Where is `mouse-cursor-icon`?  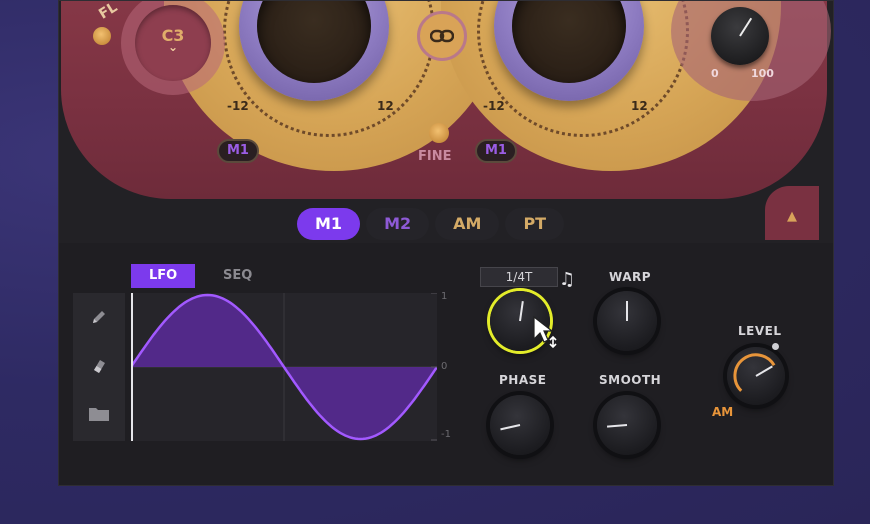 mouse-cursor-icon is located at coordinates (545, 332).